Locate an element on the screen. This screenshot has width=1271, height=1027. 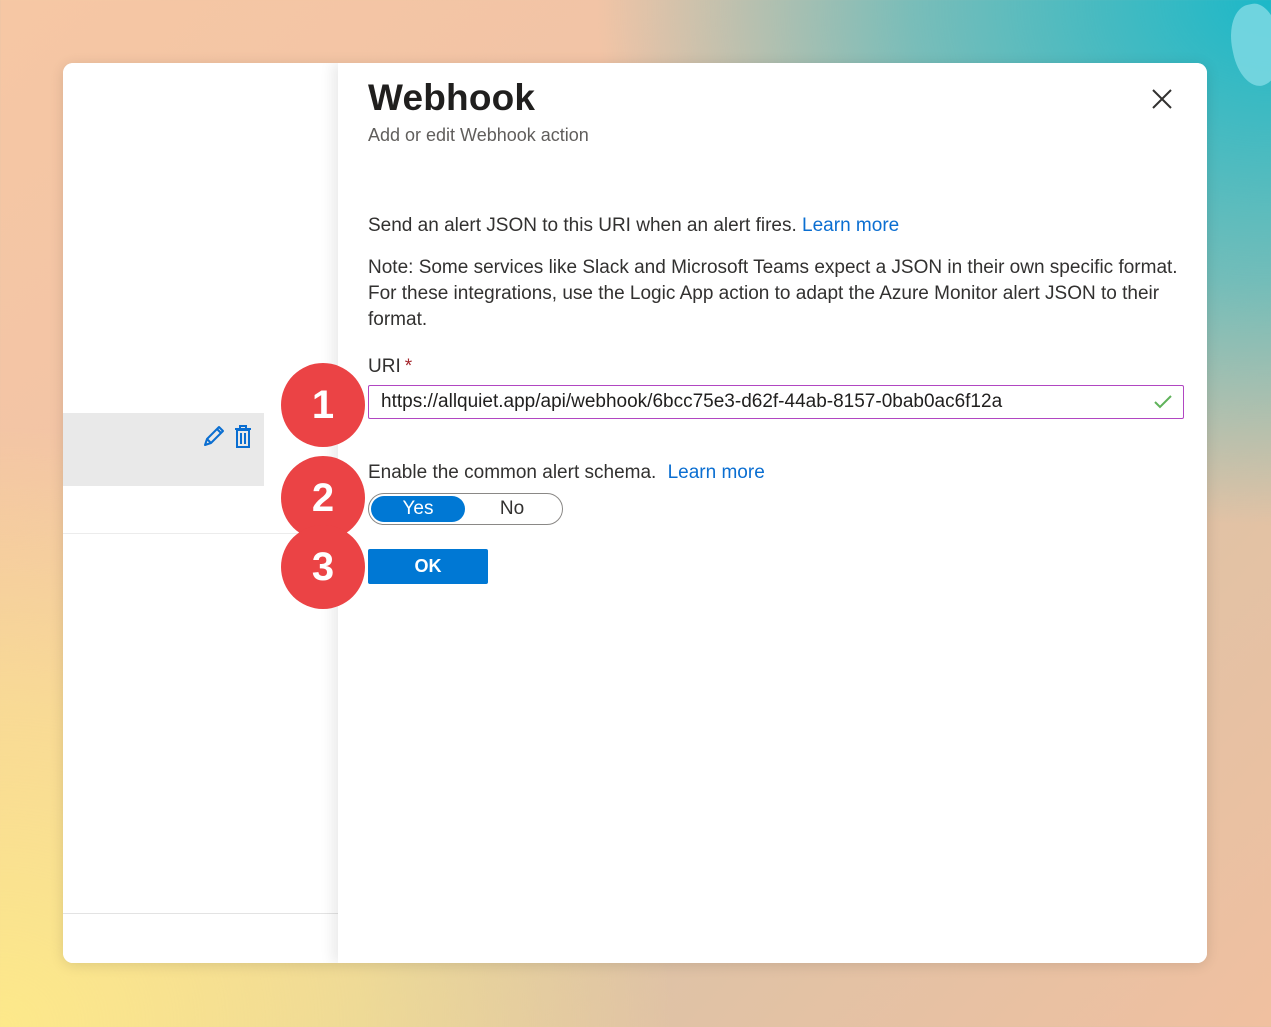
uri-label: URI * is located at coordinates (390, 367).